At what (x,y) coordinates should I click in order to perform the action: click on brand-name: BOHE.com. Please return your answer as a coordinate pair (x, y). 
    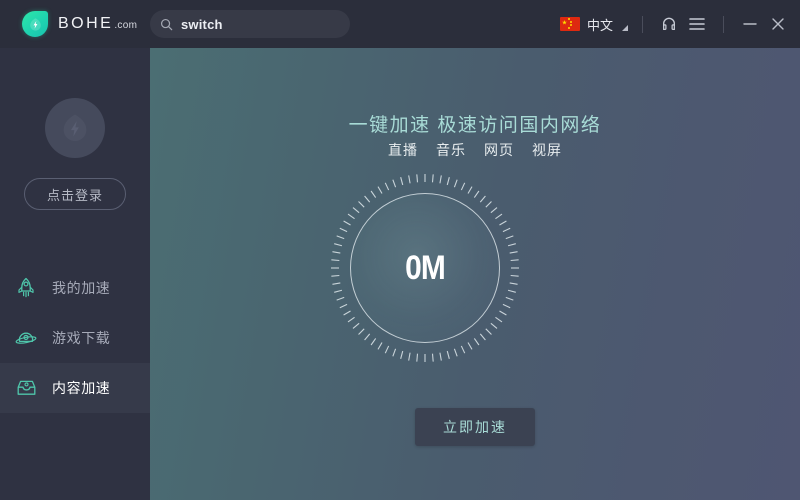
    Looking at the image, I should click on (97, 24).